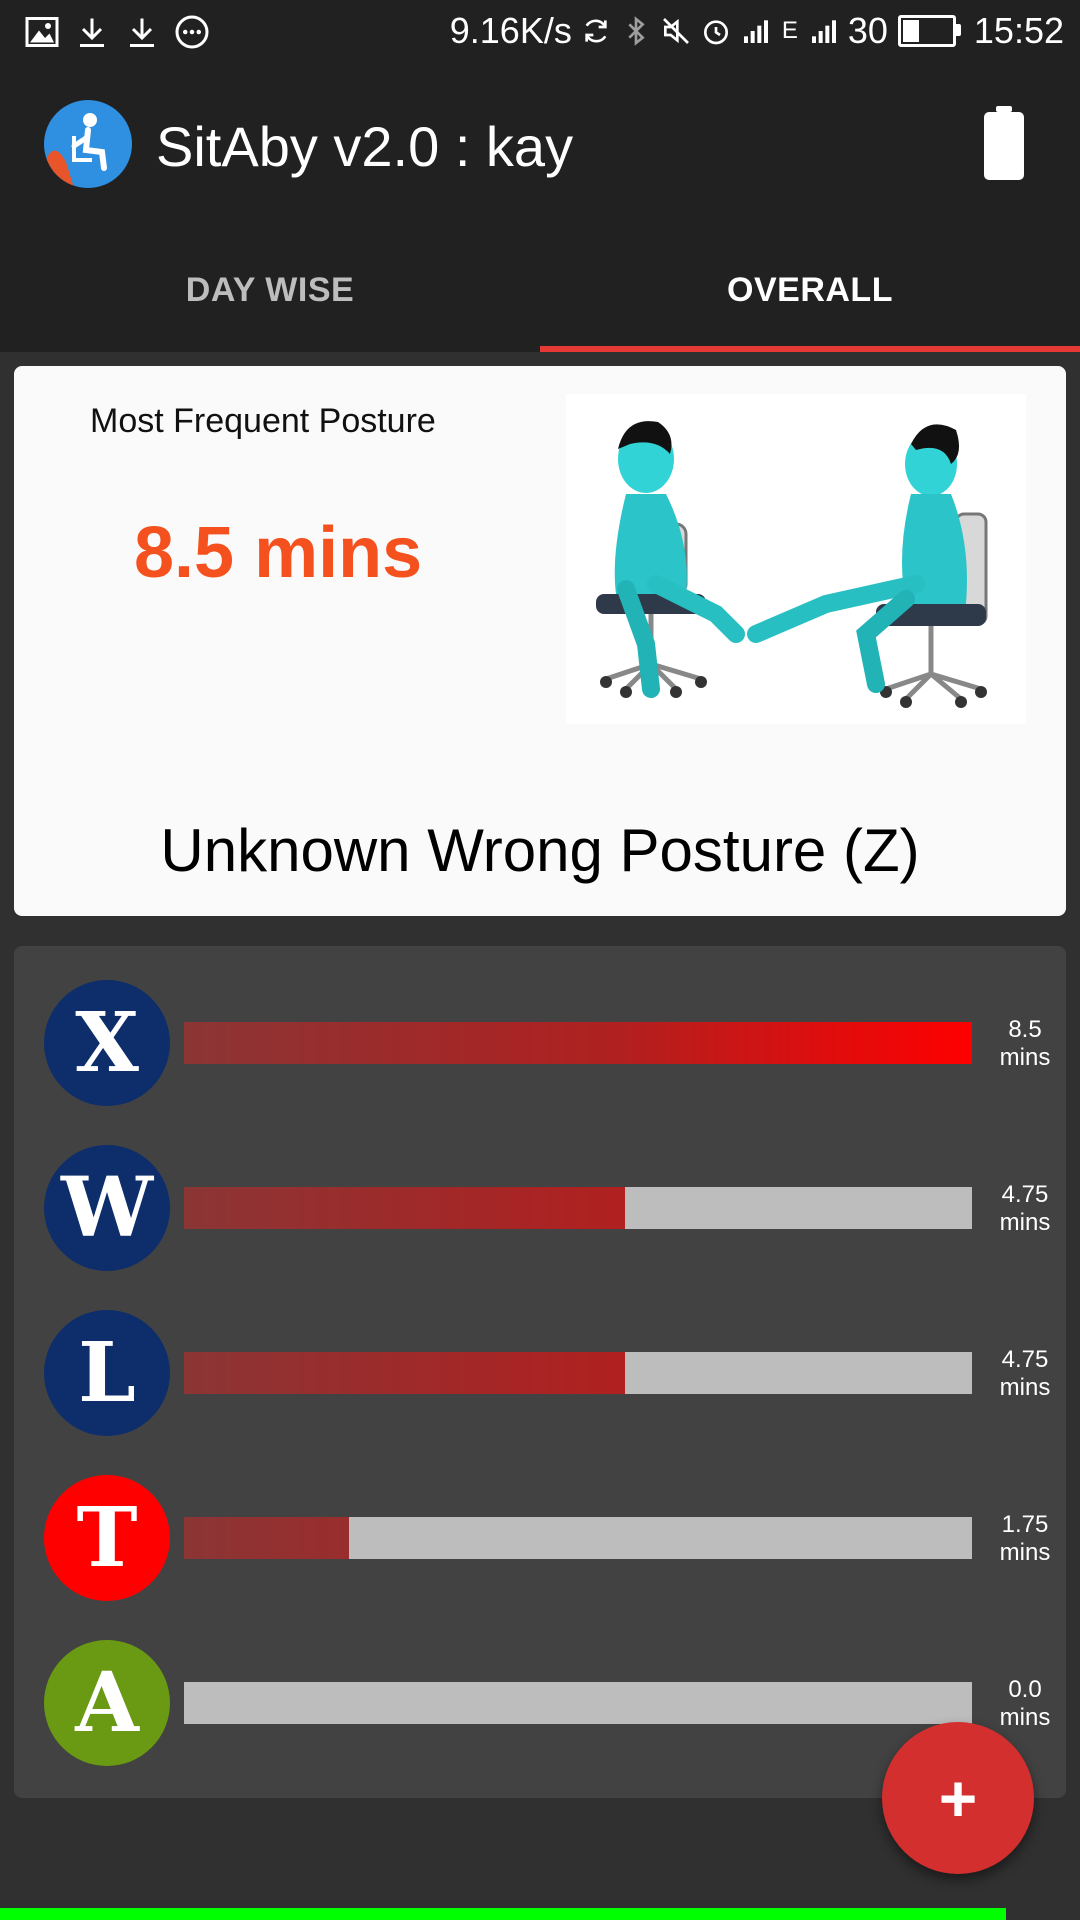  I want to click on tab-bar: DAY WISE OVERALL, so click(540, 290).